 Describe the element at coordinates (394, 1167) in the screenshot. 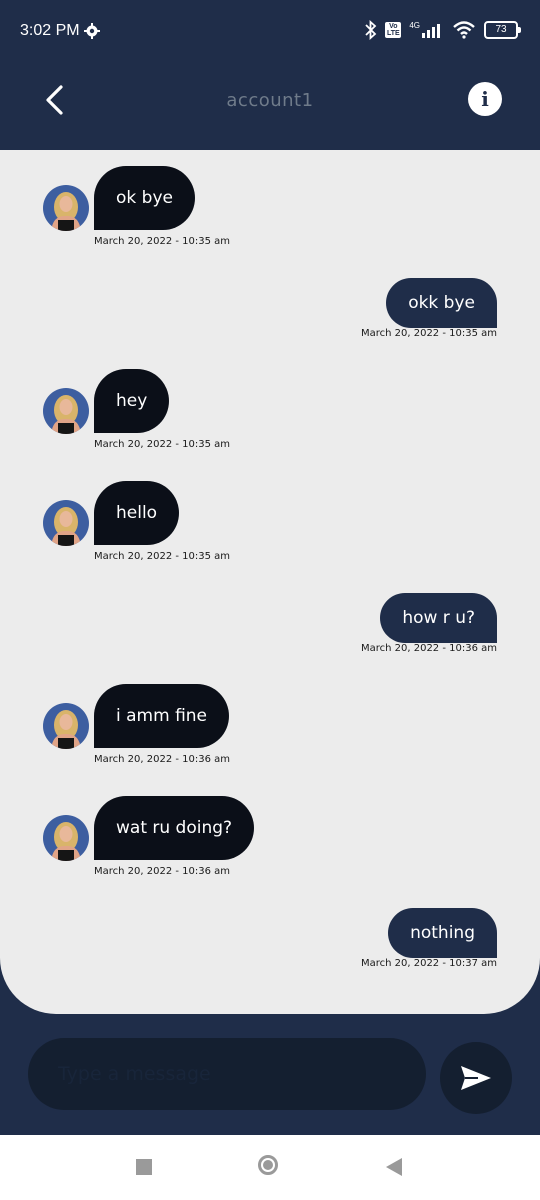

I see `system-back-button` at that location.